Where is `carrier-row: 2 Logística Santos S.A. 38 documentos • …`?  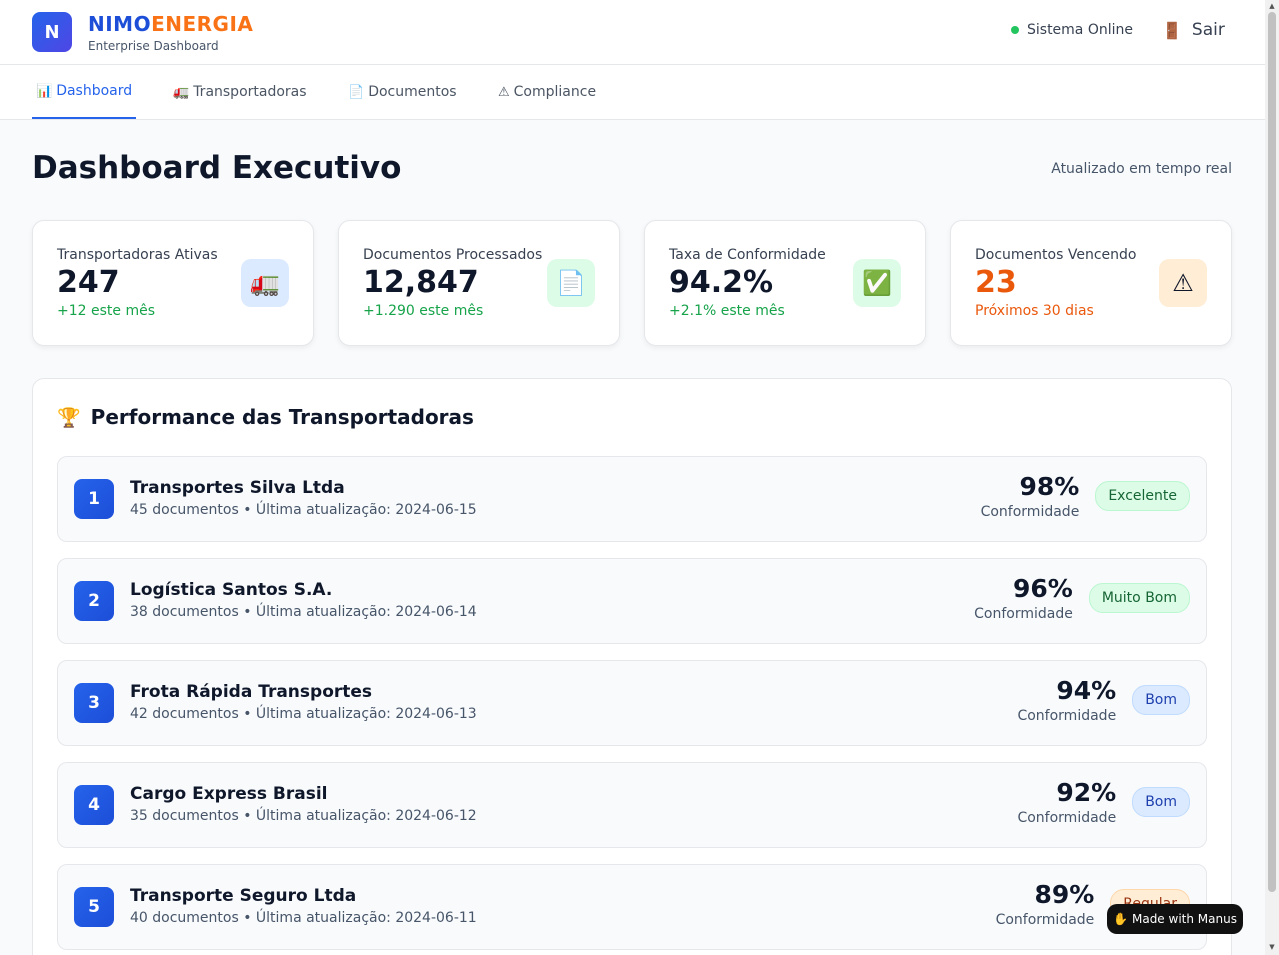
carrier-row: 2 Logística Santos S.A. 38 documentos • … is located at coordinates (632, 601).